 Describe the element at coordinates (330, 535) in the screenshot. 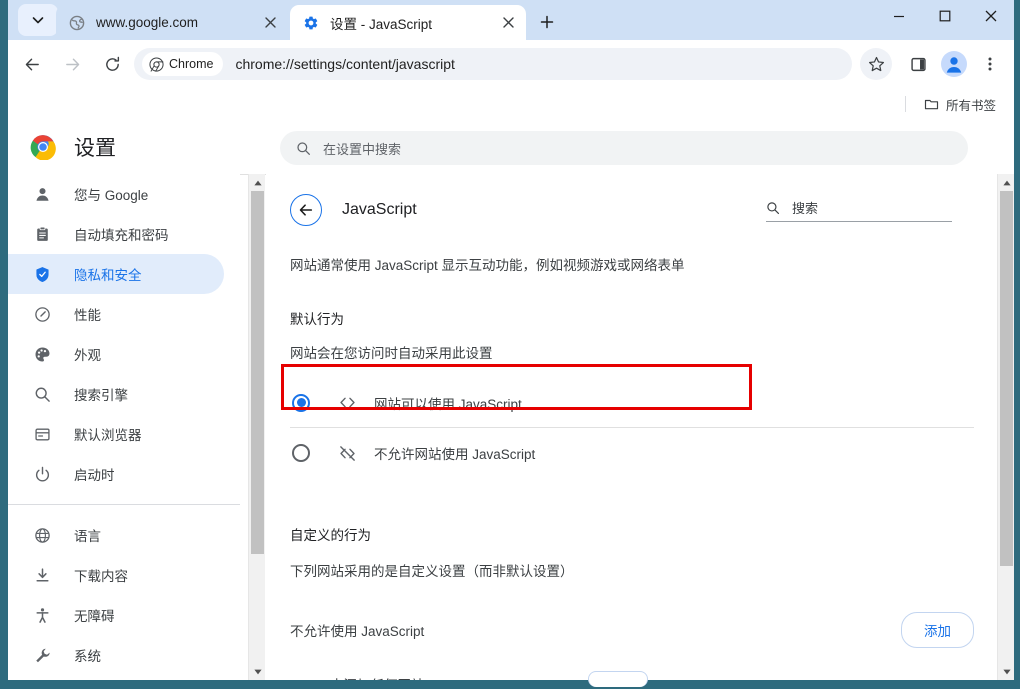

I see `custom-behavior-heading: 自定义的行为` at that location.